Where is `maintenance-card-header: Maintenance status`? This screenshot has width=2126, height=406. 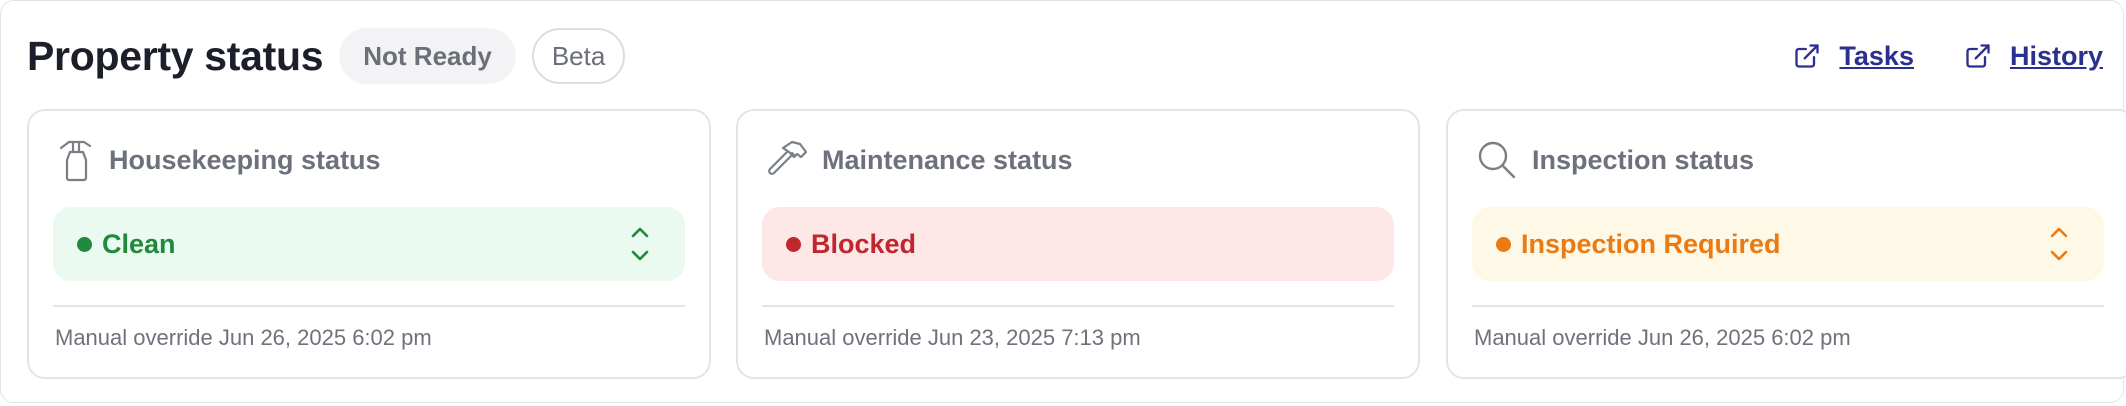
maintenance-card-header: Maintenance status is located at coordinates (919, 160).